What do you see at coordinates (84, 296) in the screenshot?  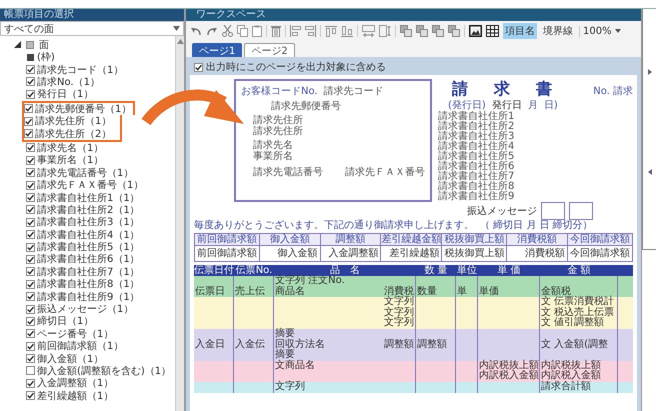 I see `tree-item: 請求書自社住所9（1）` at bounding box center [84, 296].